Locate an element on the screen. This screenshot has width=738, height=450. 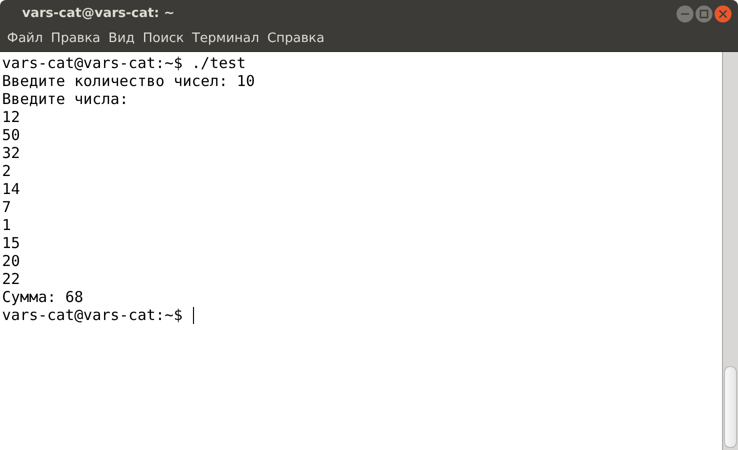
menu-item: Вид is located at coordinates (121, 38).